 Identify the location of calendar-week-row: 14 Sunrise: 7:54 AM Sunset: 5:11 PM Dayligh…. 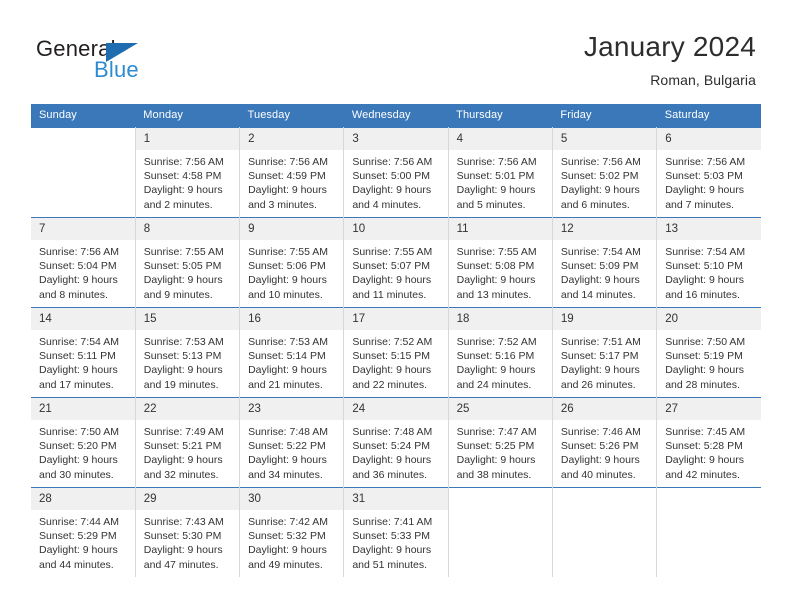
(396, 352).